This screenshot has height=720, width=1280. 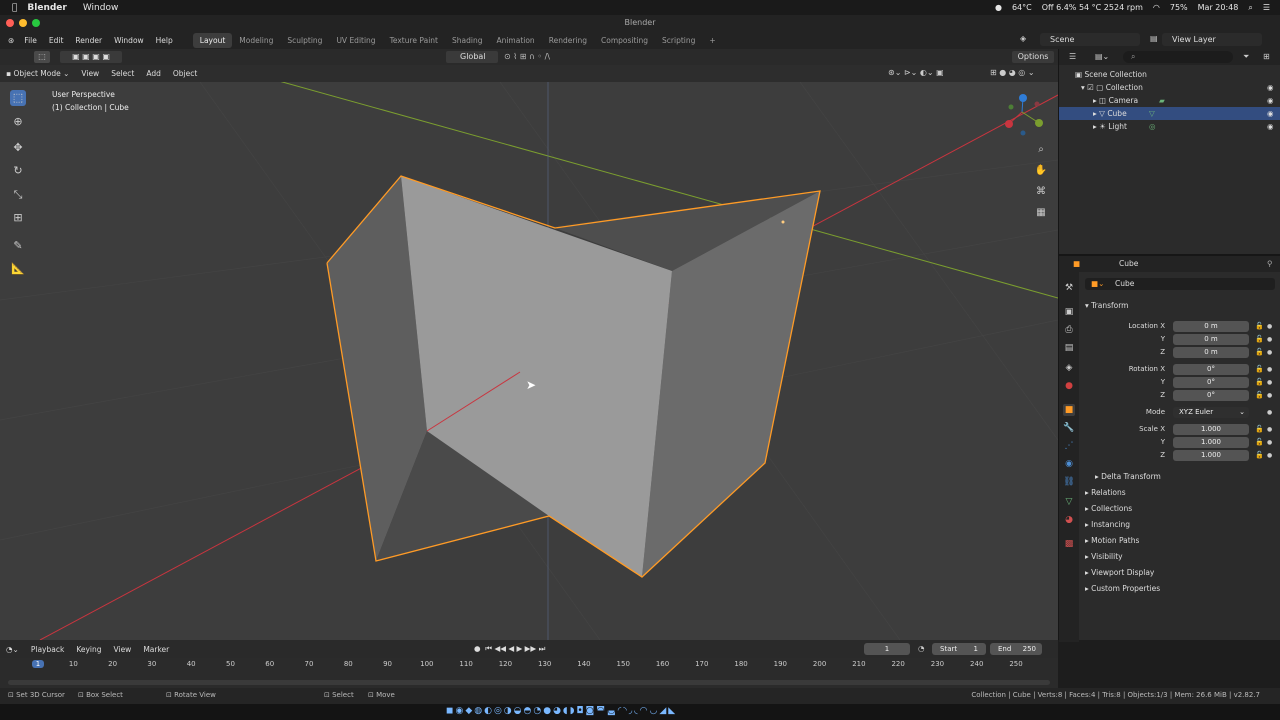 What do you see at coordinates (1169, 126) in the screenshot?
I see `outliner-item-light: ▸ ☀ Light ◎ ◉` at bounding box center [1169, 126].